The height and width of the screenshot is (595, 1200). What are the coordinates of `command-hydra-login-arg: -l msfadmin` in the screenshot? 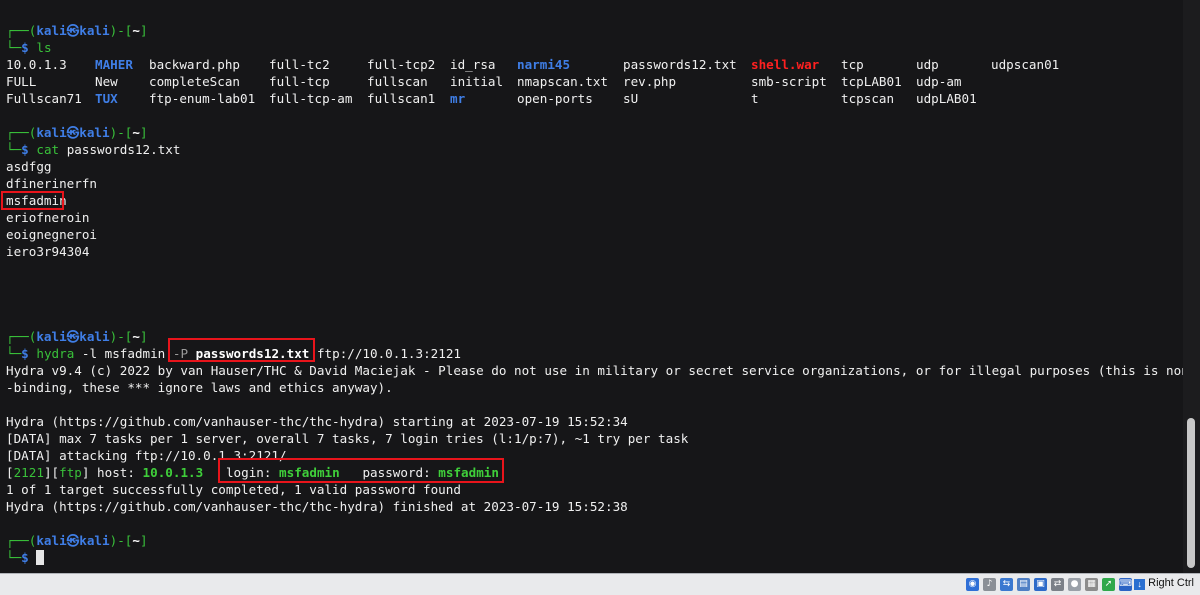 It's located at (123, 353).